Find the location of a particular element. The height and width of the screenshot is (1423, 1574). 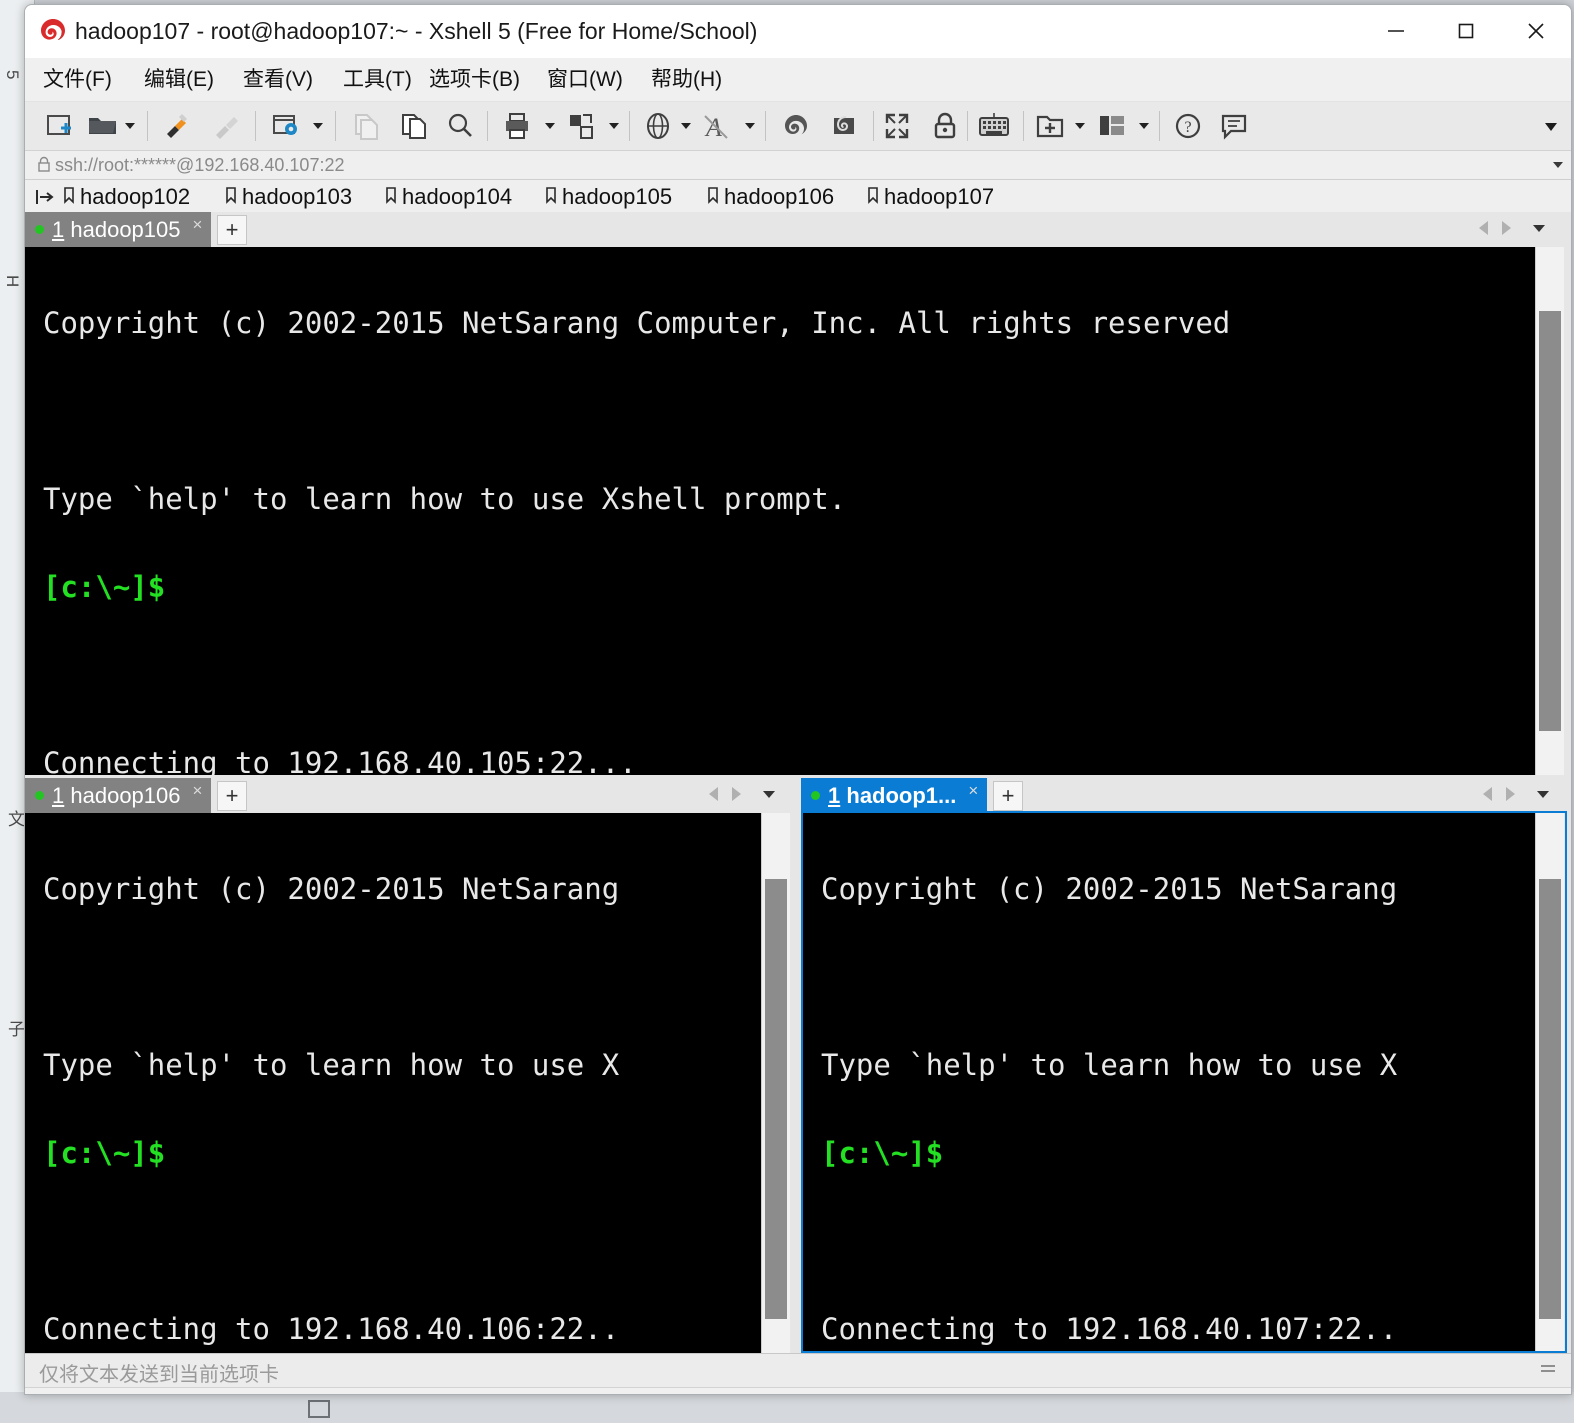

tab-hadoop107: 1 hadoop1... × is located at coordinates (894, 795).